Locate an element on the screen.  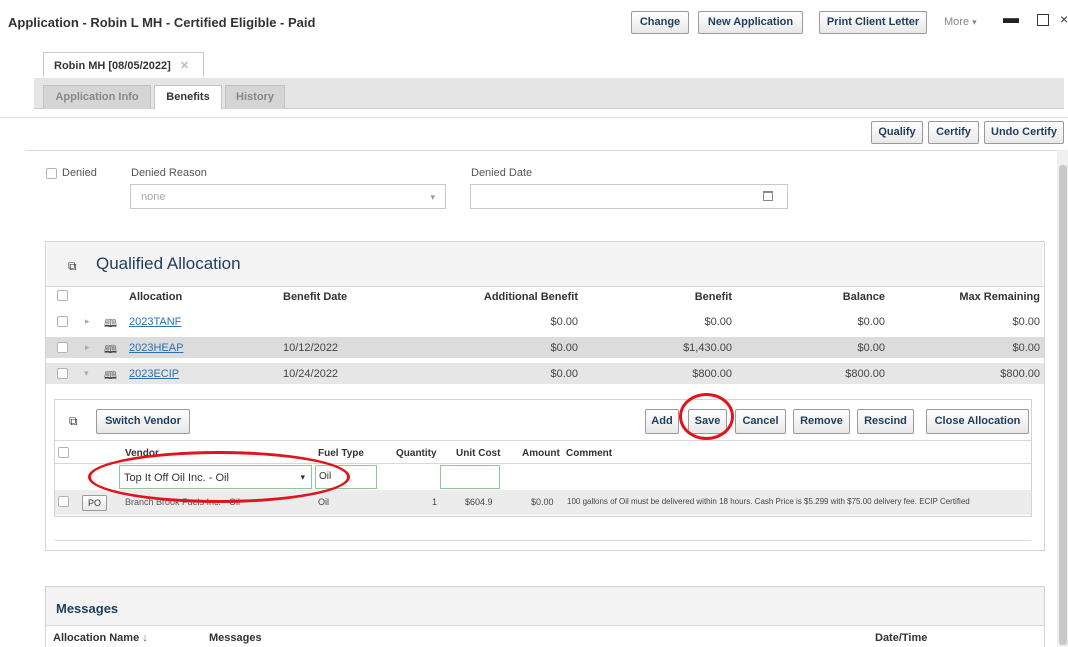
vendor-header-unit-cost: Unit Cost is located at coordinates (478, 453).